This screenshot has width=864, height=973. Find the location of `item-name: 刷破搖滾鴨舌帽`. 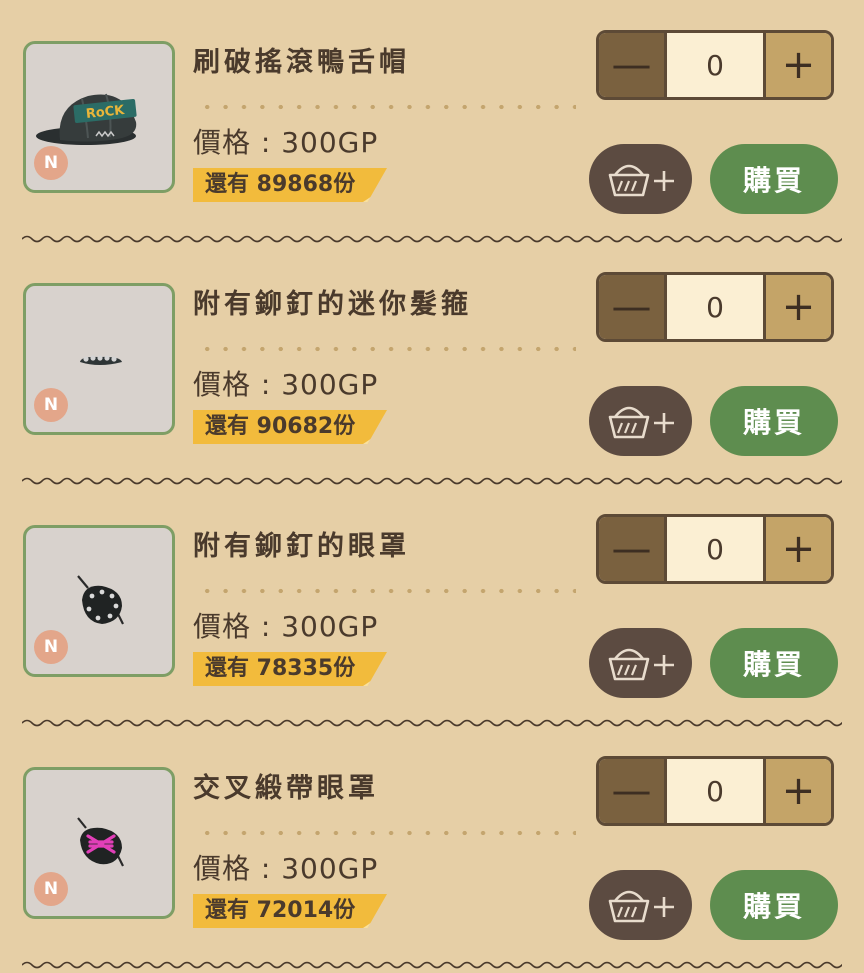

item-name: 刷破搖滾鴨舌帽 is located at coordinates (301, 62).